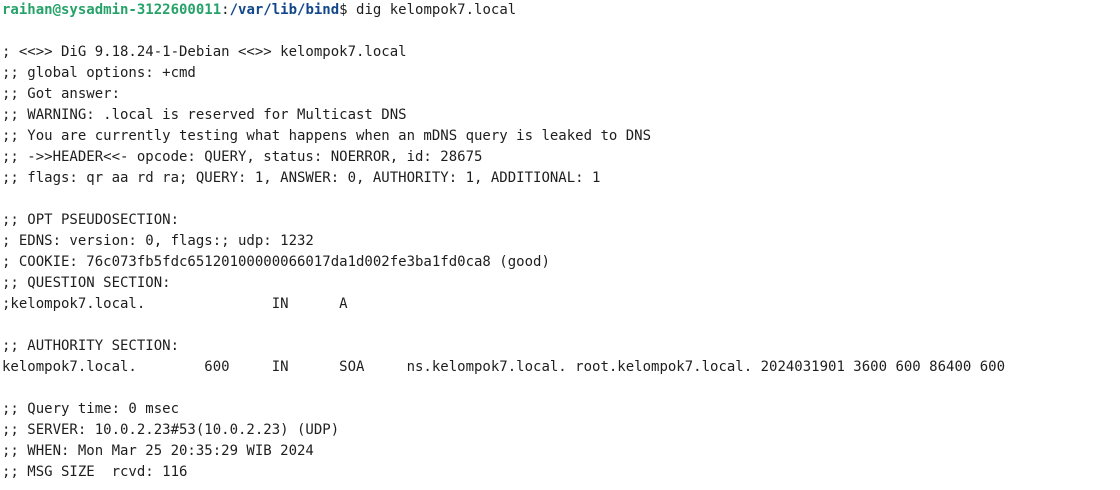  I want to click on output-line: ;; global options: +cmd, so click(99, 73).